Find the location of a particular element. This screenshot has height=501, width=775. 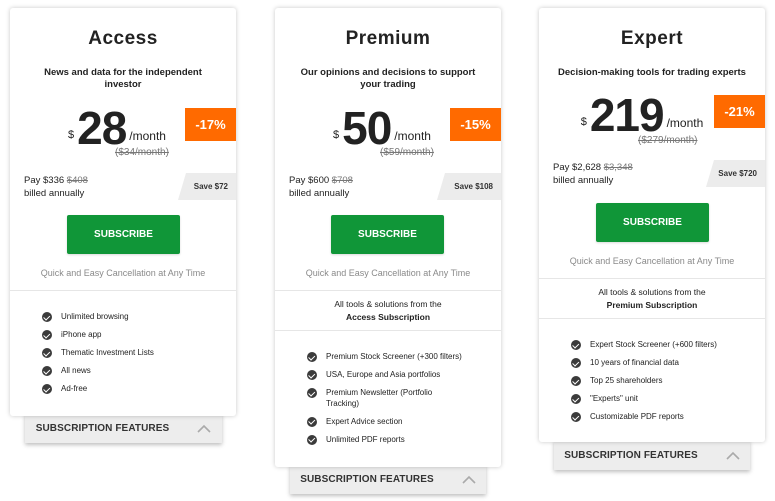

feature-text: All news is located at coordinates (76, 370).